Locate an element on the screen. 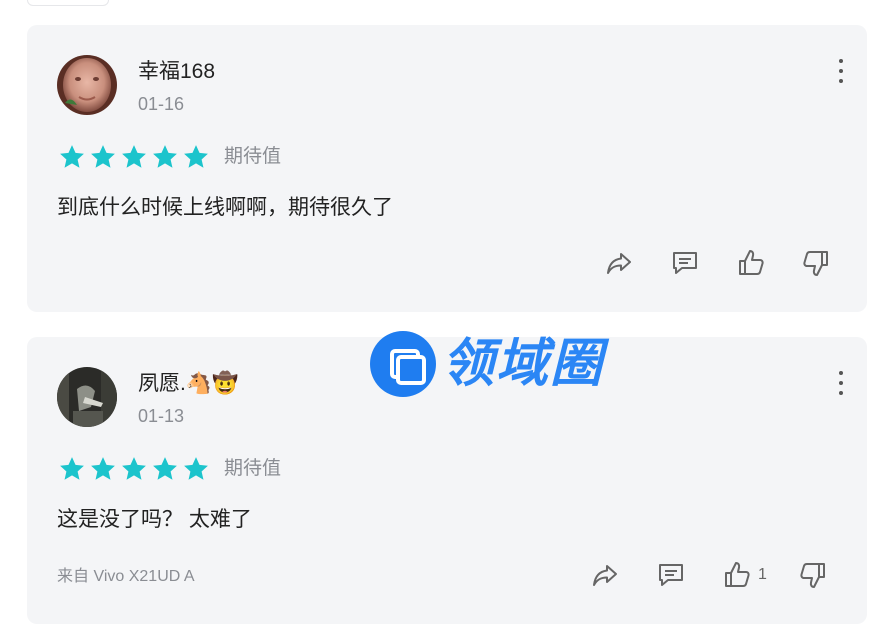 This screenshot has width=884, height=631. watermark-text: 领域圈 is located at coordinates (523, 364).